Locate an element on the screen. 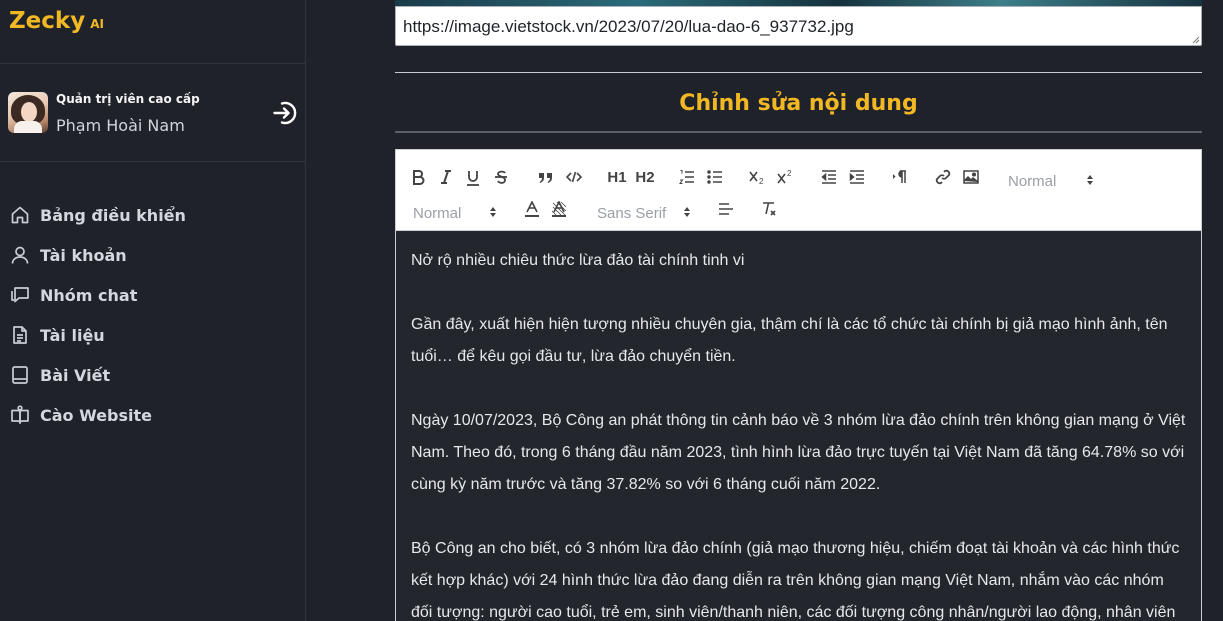 The width and height of the screenshot is (1223, 621). logout-icon is located at coordinates (286, 113).